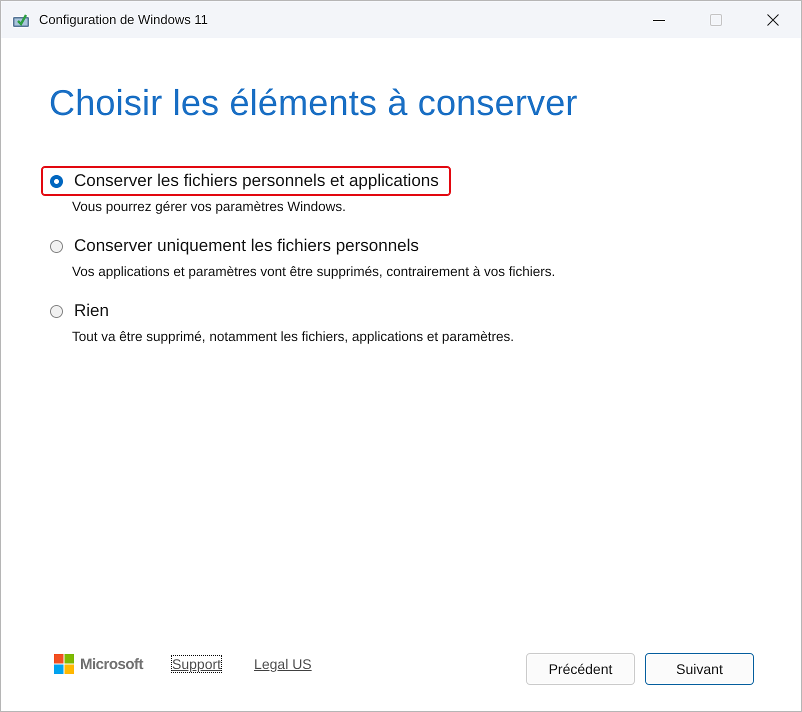 This screenshot has height=712, width=802. I want to click on logo-icon, so click(64, 664).